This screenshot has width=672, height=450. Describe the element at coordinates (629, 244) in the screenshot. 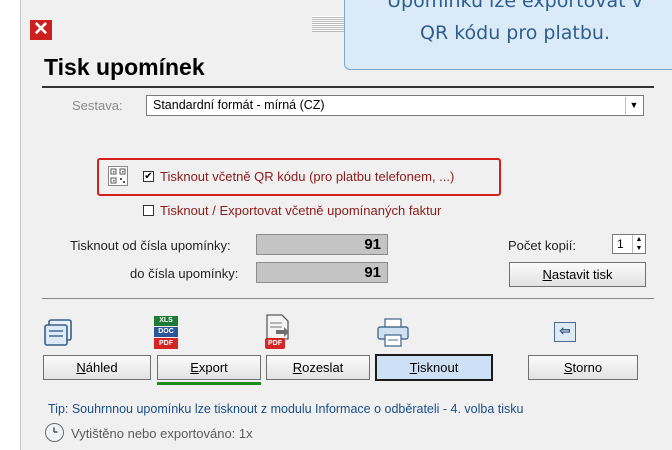

I see `copies-stepper: 1 ▲ ▼` at that location.